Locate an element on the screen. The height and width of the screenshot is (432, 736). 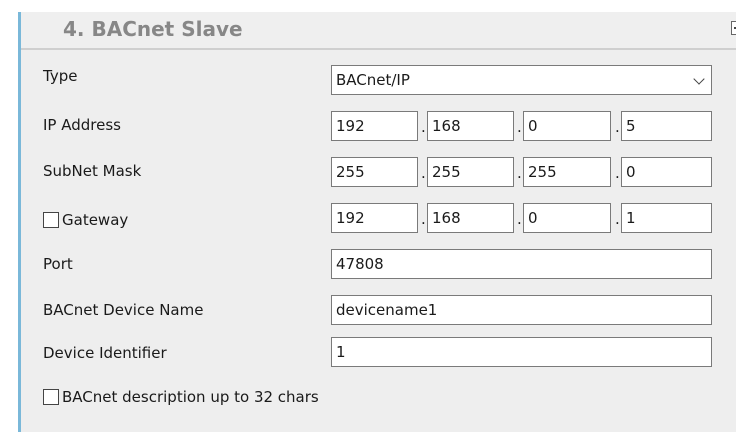
gateway-octet-3-input: 0 is located at coordinates (567, 218).